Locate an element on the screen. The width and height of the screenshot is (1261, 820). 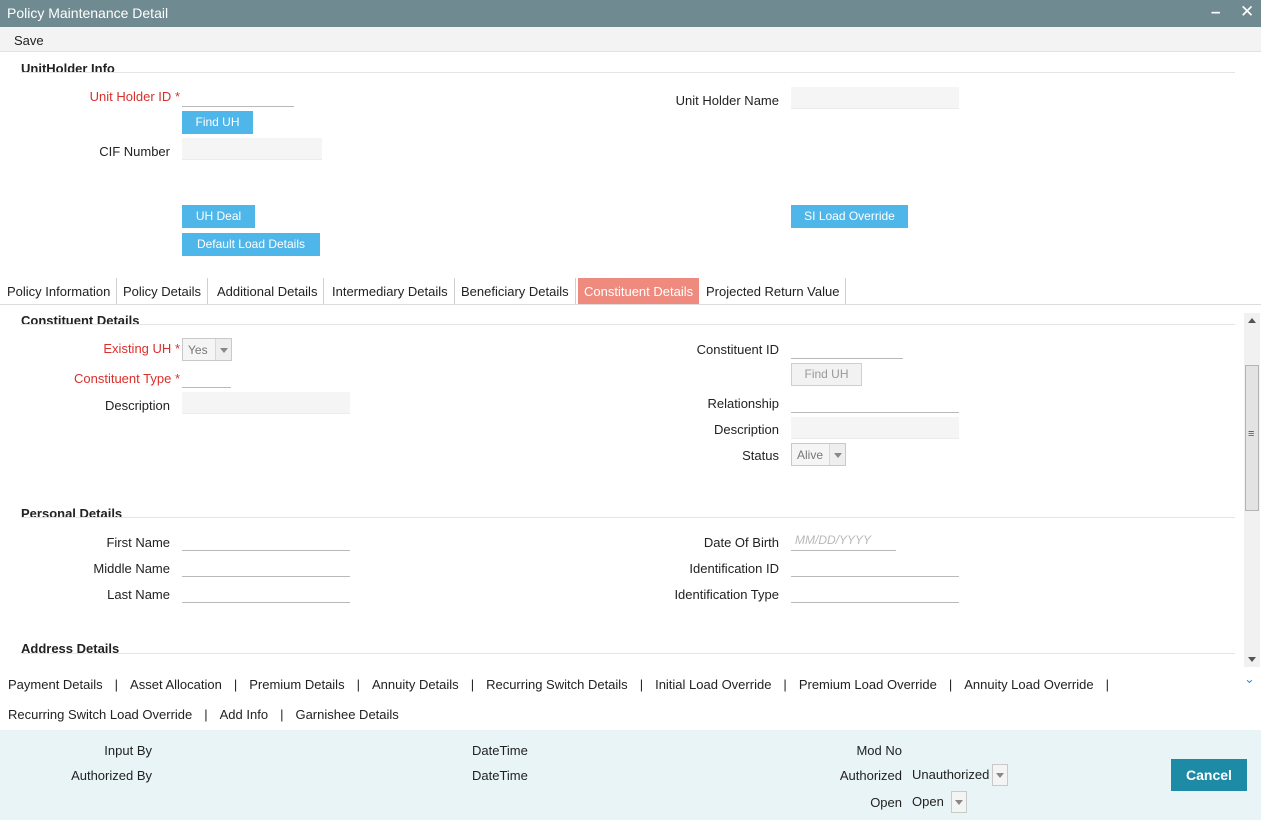
tab-beneficiary-details: Beneficiary Details is located at coordinates (515, 291).